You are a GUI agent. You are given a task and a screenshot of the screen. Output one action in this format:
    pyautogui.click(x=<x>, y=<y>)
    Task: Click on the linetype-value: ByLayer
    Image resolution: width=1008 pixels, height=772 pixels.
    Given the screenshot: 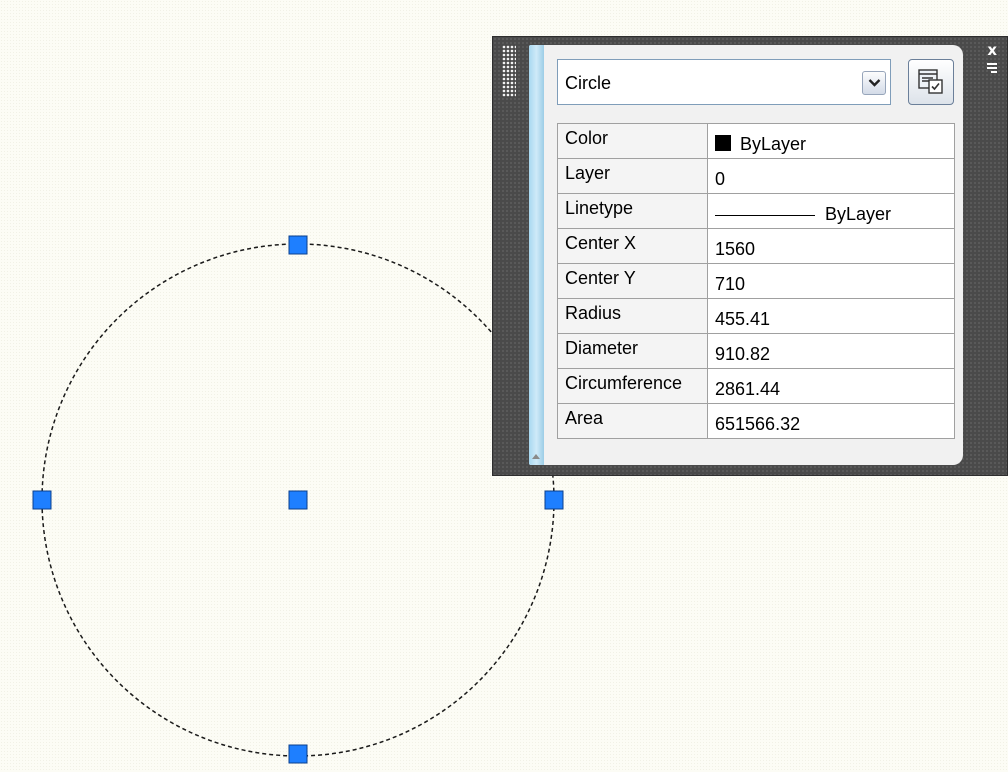 What is the action you would take?
    pyautogui.click(x=858, y=214)
    